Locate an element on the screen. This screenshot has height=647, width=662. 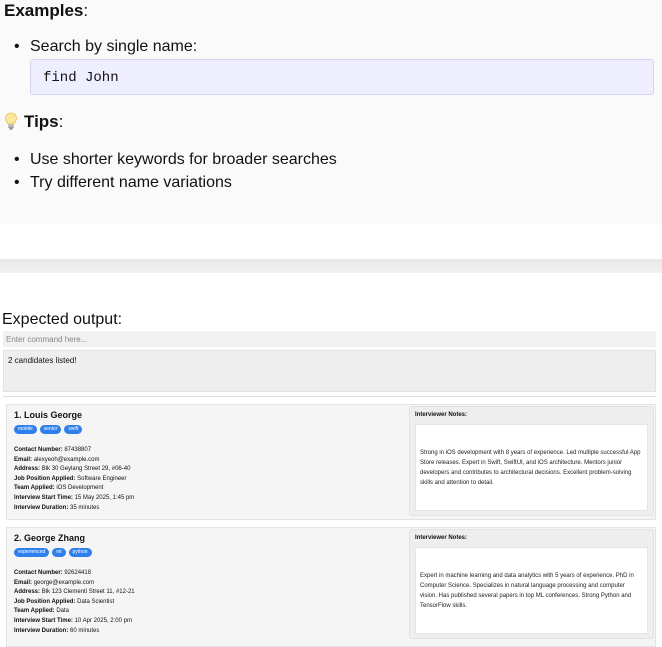
email: Email: alexyeoh@example.com is located at coordinates (57, 459).